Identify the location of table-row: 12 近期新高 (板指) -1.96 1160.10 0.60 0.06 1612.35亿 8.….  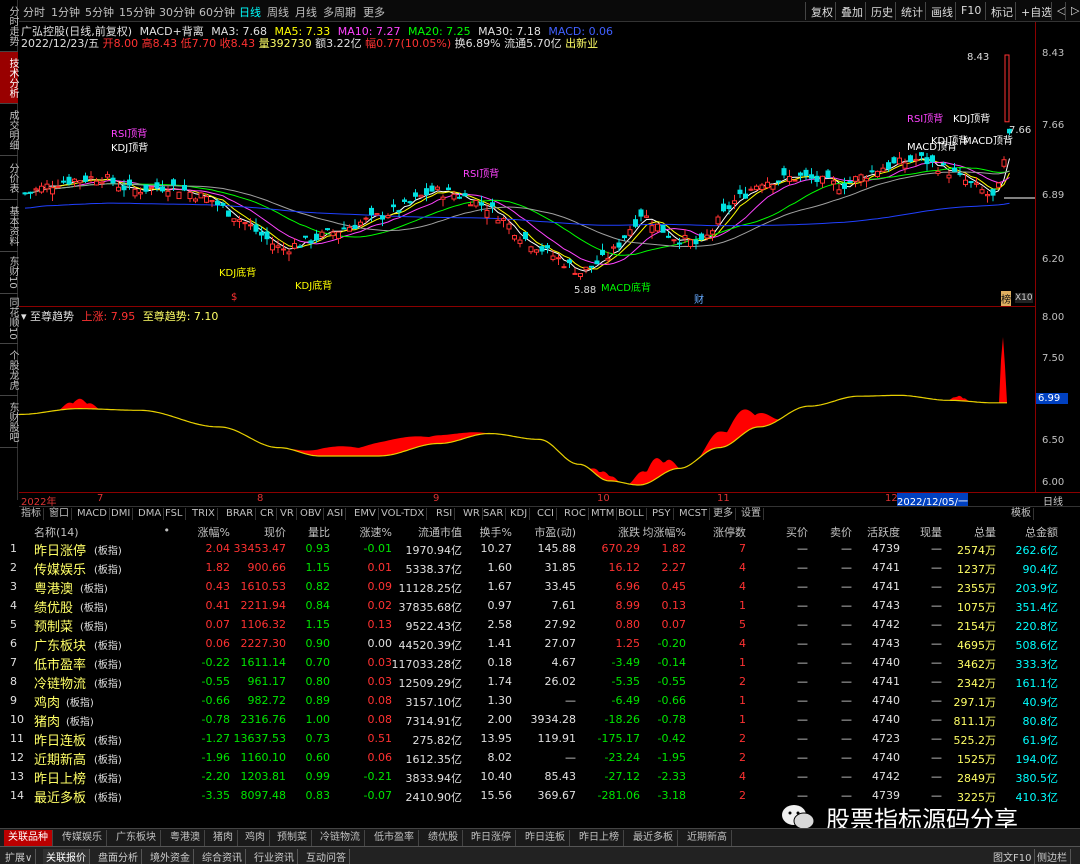
(540, 758).